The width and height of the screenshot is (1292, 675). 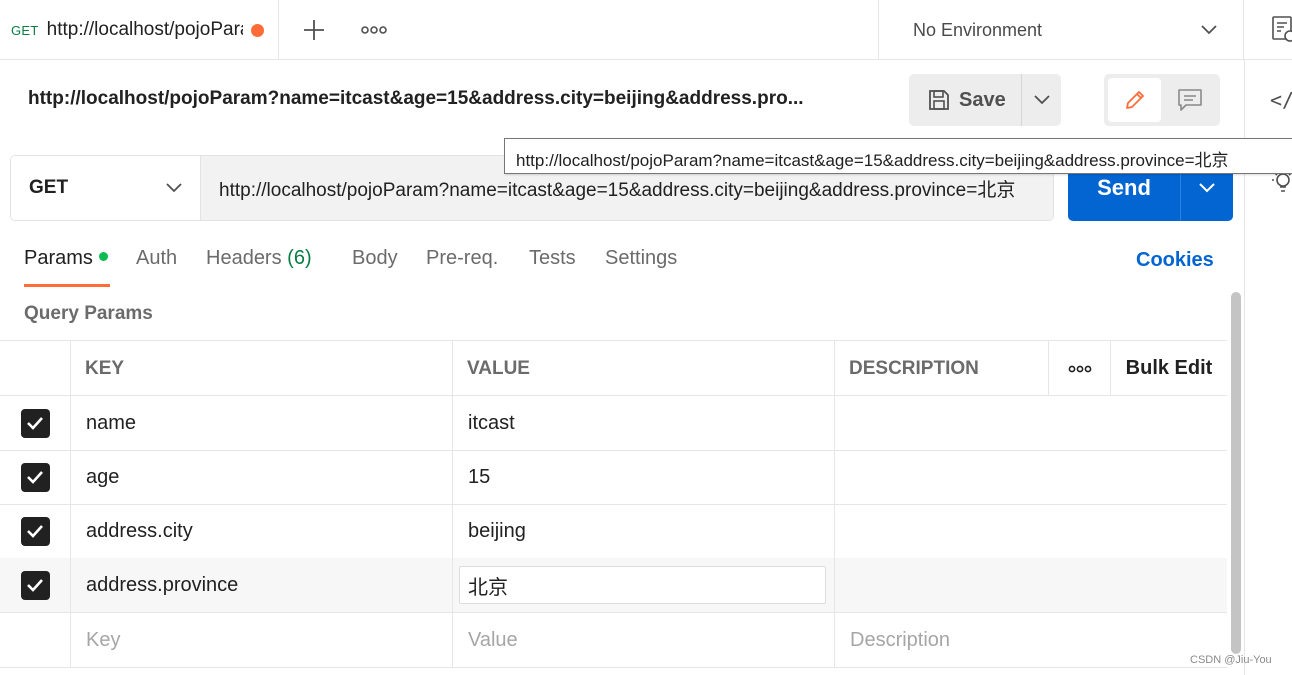 I want to click on save-group: Save, so click(x=985, y=100).